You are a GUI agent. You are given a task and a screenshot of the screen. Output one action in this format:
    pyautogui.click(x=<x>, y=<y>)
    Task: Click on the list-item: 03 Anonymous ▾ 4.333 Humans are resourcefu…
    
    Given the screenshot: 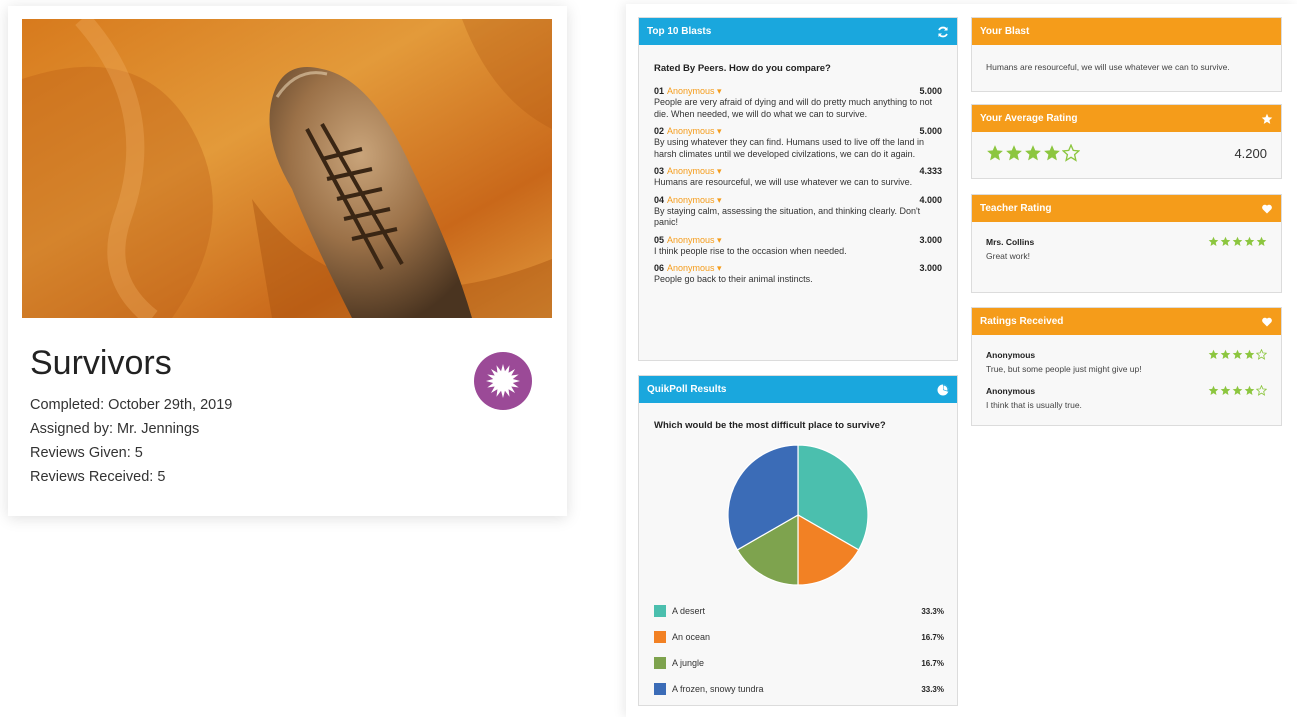 What is the action you would take?
    pyautogui.click(x=798, y=177)
    